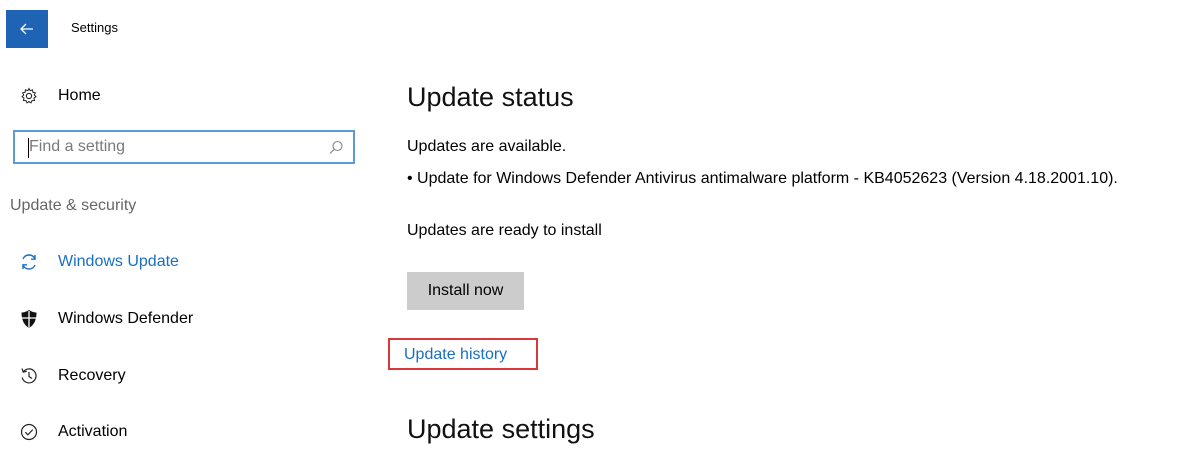  Describe the element at coordinates (130, 432) in the screenshot. I see `sidebar-item-activation: Activation` at that location.